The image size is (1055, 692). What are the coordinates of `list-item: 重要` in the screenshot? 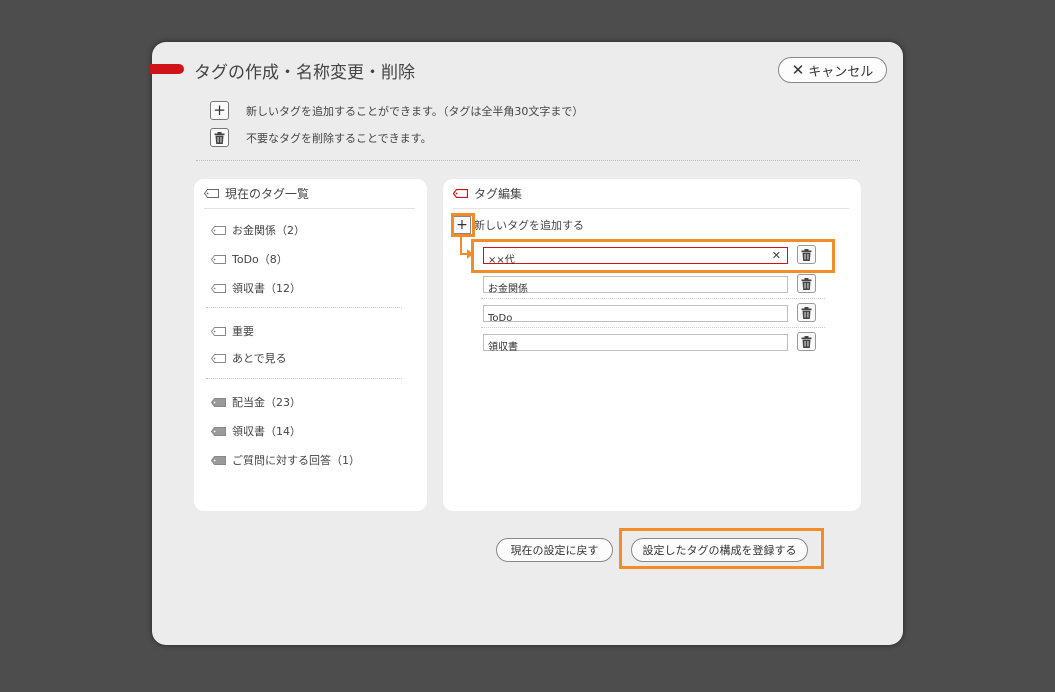 It's located at (232, 331).